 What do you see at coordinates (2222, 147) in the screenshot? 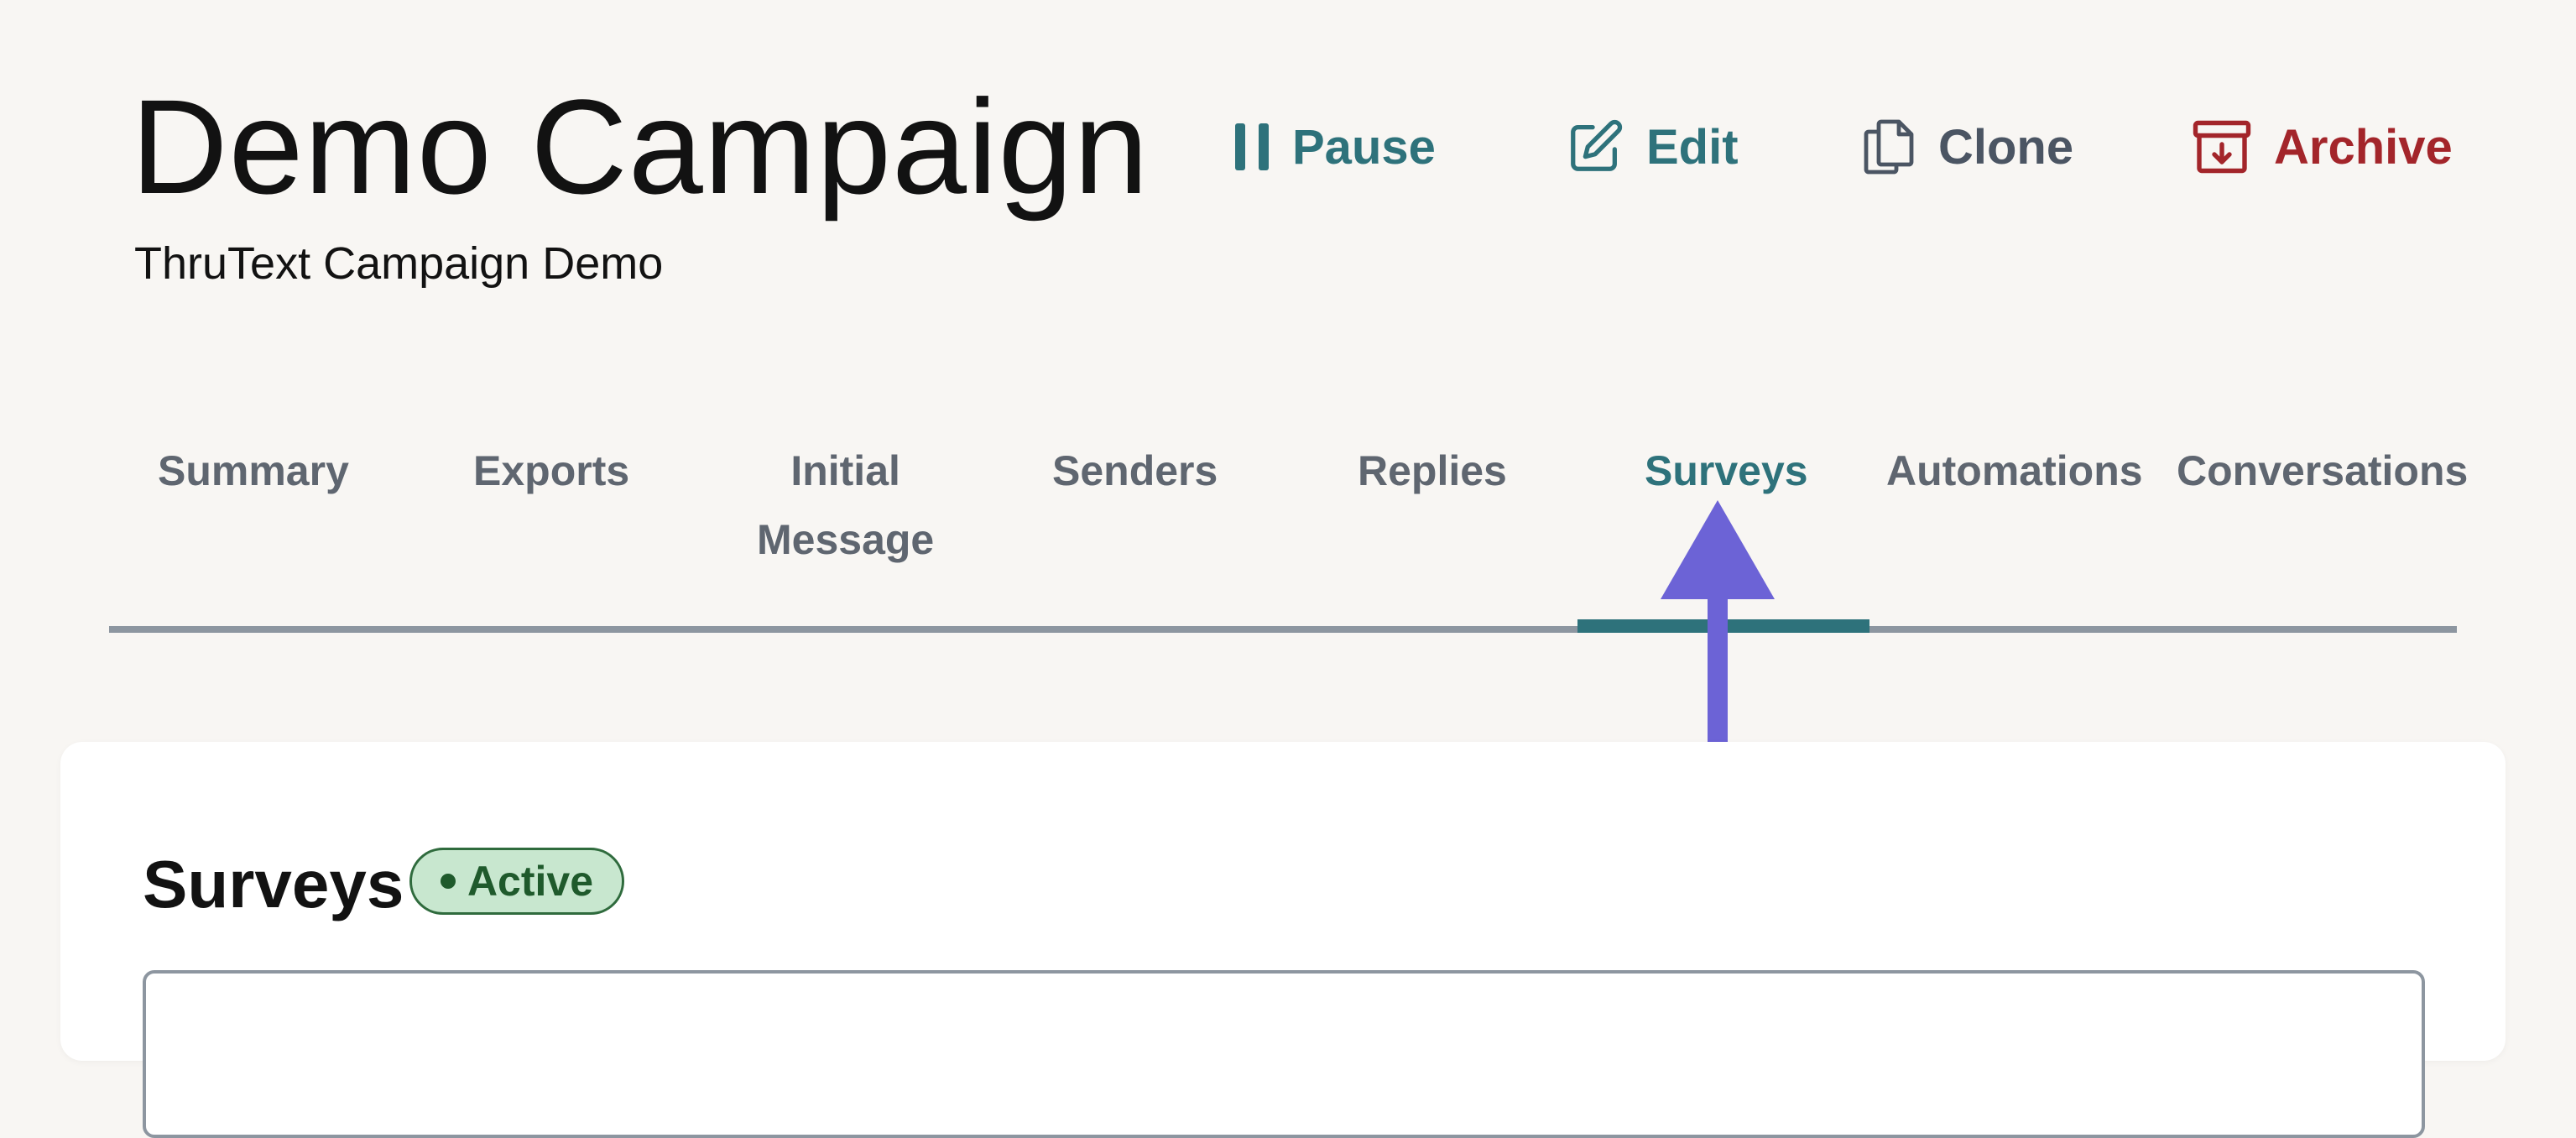
I see `archive-icon` at bounding box center [2222, 147].